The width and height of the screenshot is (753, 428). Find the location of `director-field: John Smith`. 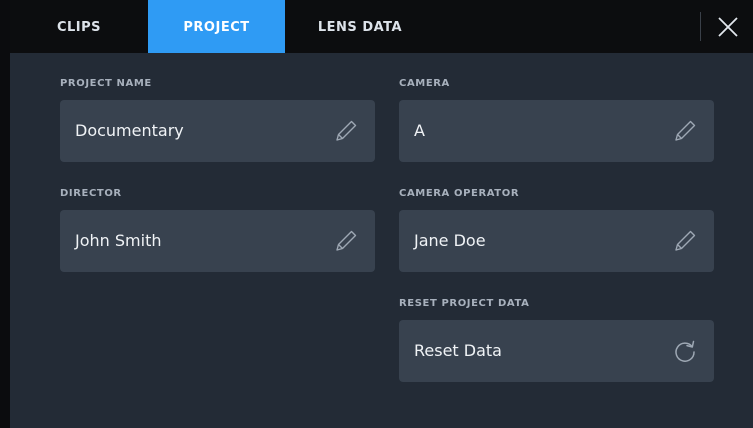

director-field: John Smith is located at coordinates (217, 241).